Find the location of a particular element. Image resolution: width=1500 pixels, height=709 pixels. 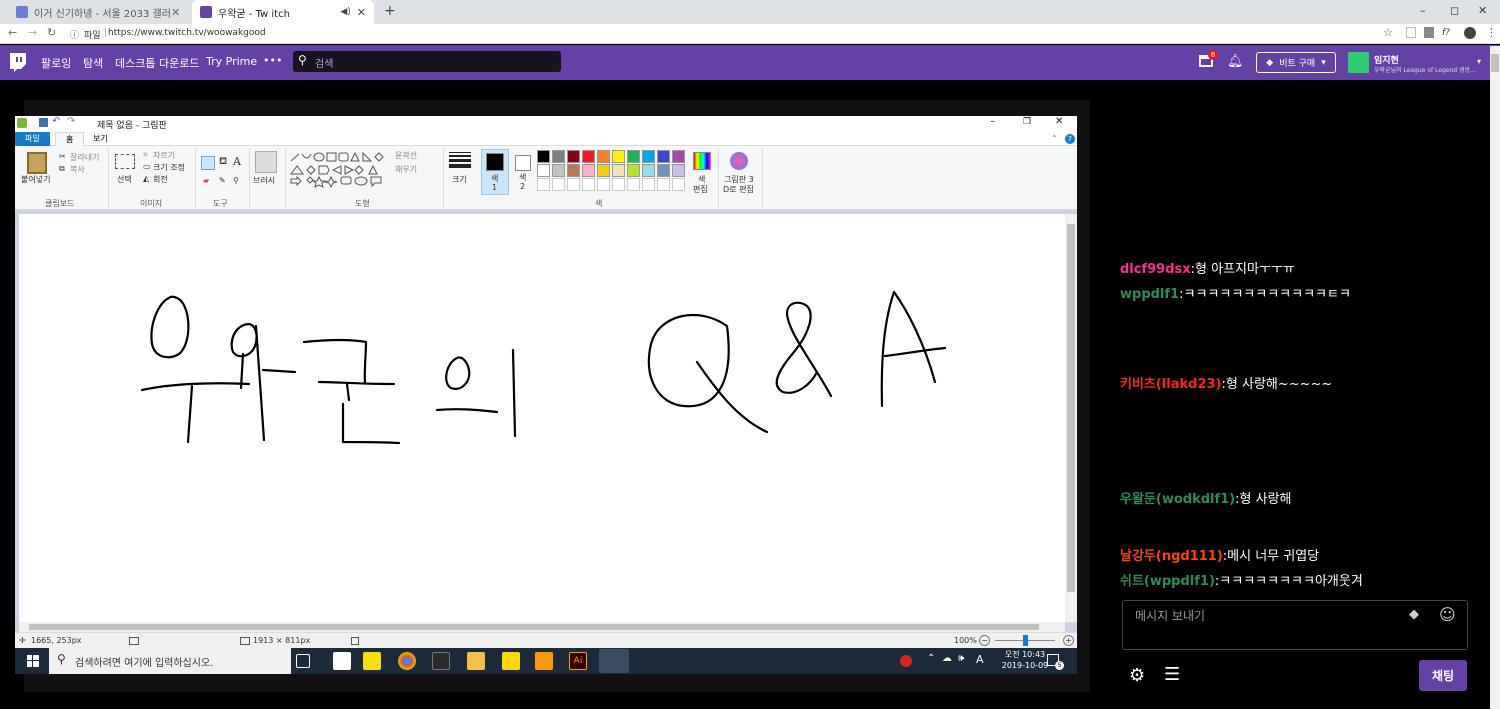

text-icon: A is located at coordinates (237, 161).